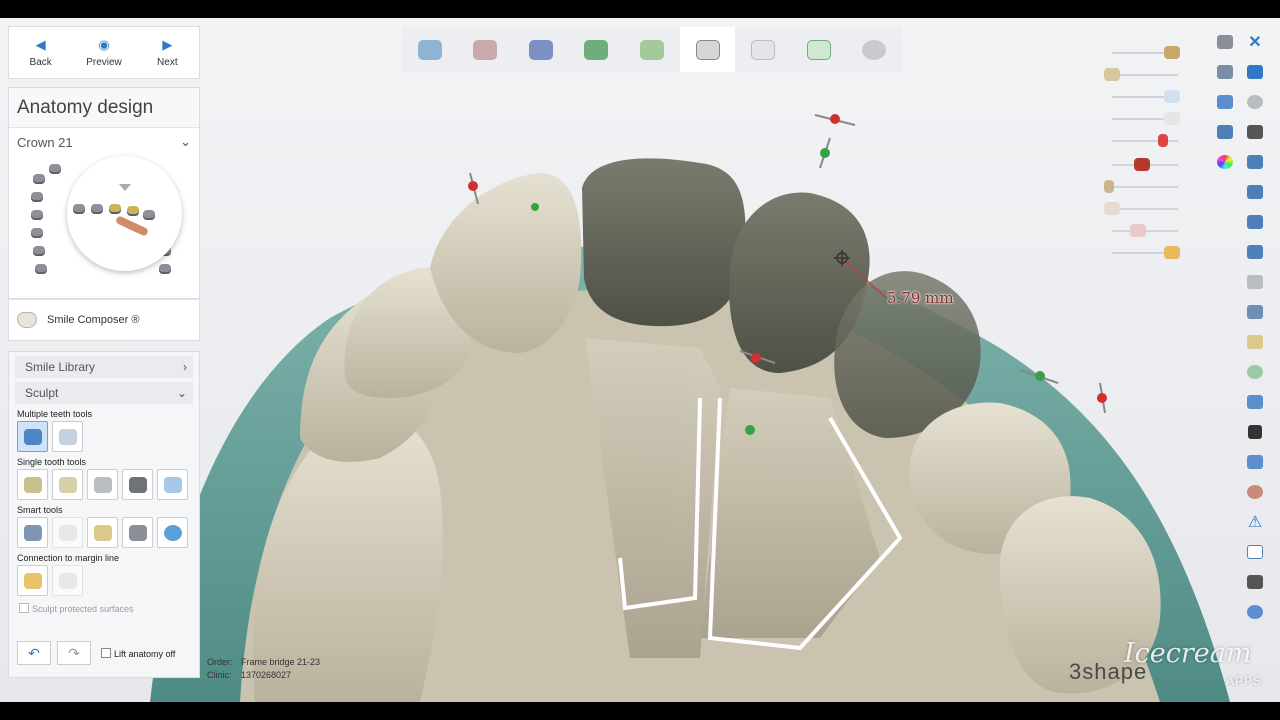 The image size is (1280, 720). Describe the element at coordinates (1188, 653) in the screenshot. I see `watermark: Icecream` at that location.